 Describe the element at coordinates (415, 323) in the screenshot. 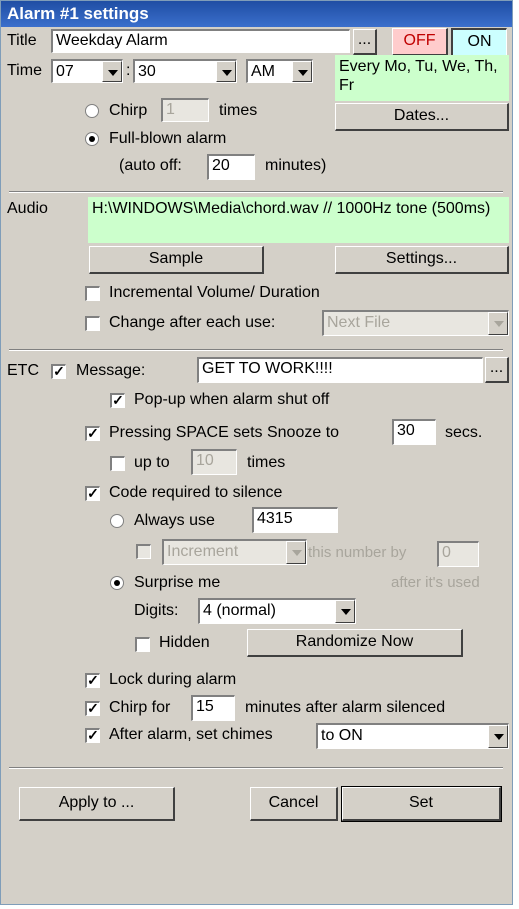

I see `change-mode-select: Next File` at that location.